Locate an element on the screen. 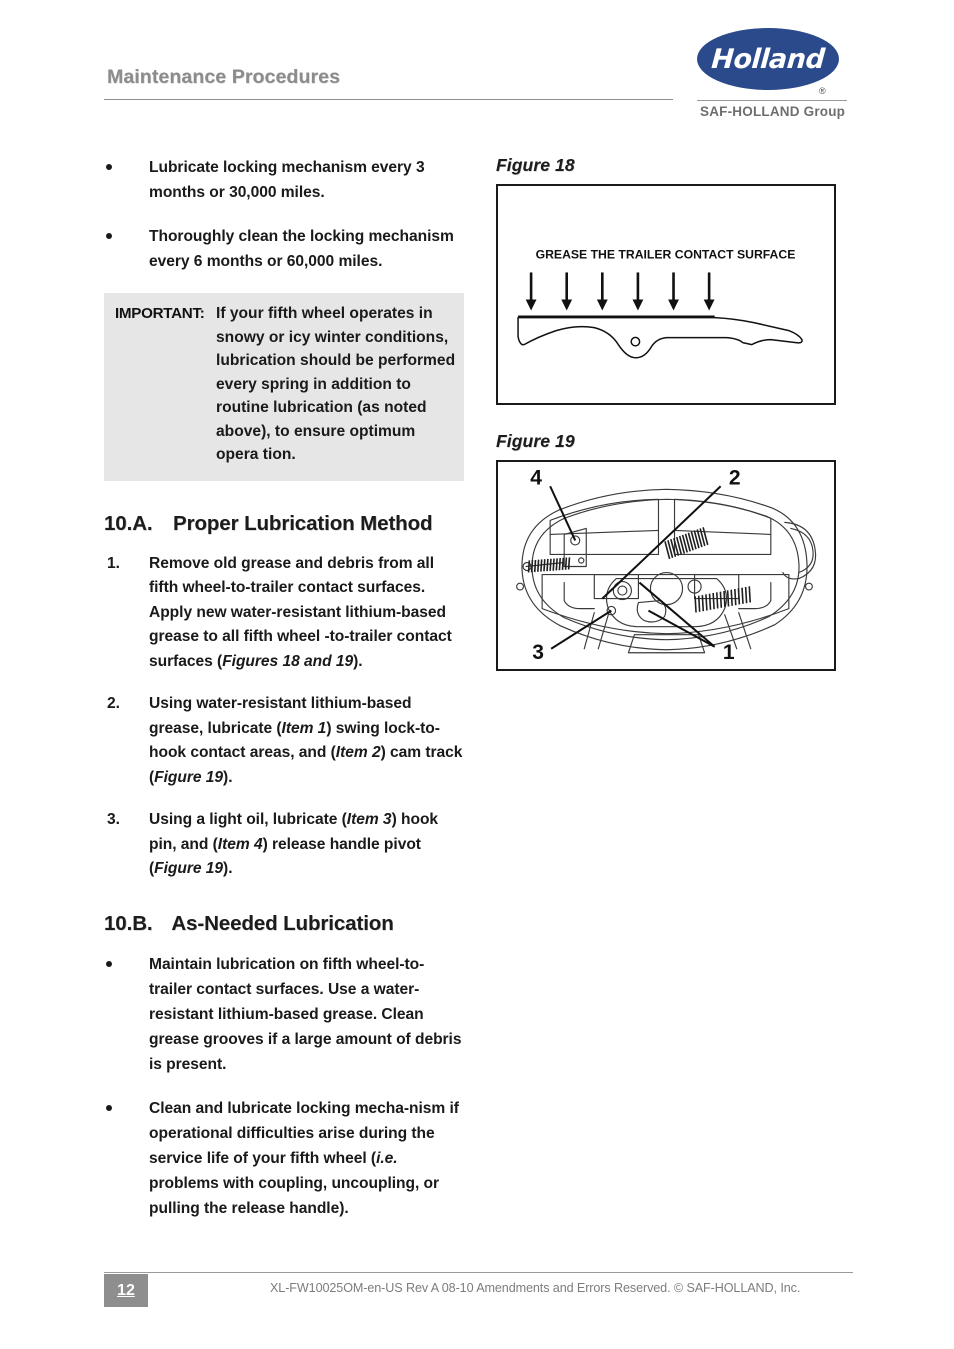 The width and height of the screenshot is (954, 1349). step-number: 3. is located at coordinates (113, 819).